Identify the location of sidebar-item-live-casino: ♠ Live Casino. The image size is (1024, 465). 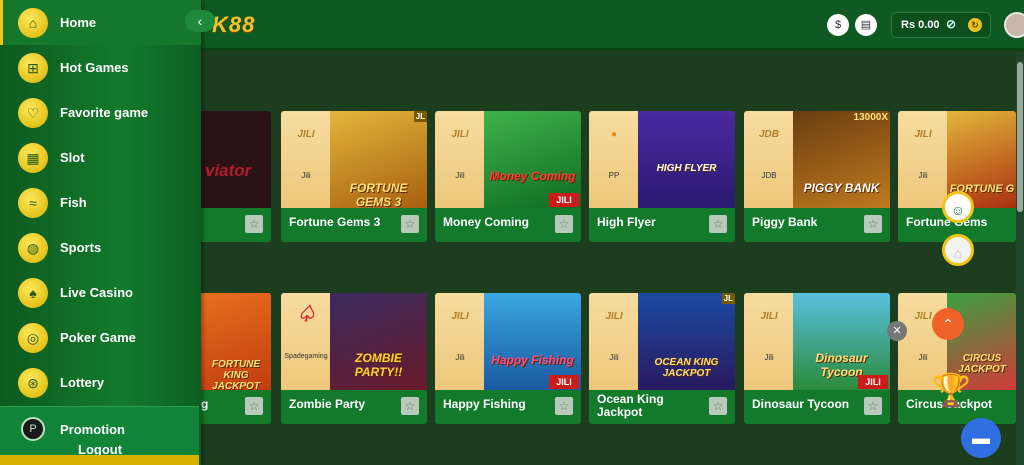
(100, 292).